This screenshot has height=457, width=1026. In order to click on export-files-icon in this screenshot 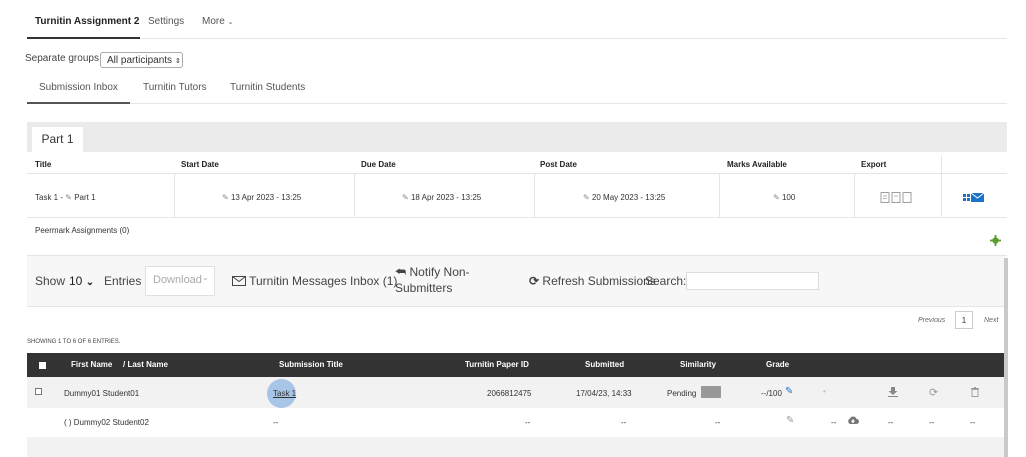, I will do `click(896, 197)`.